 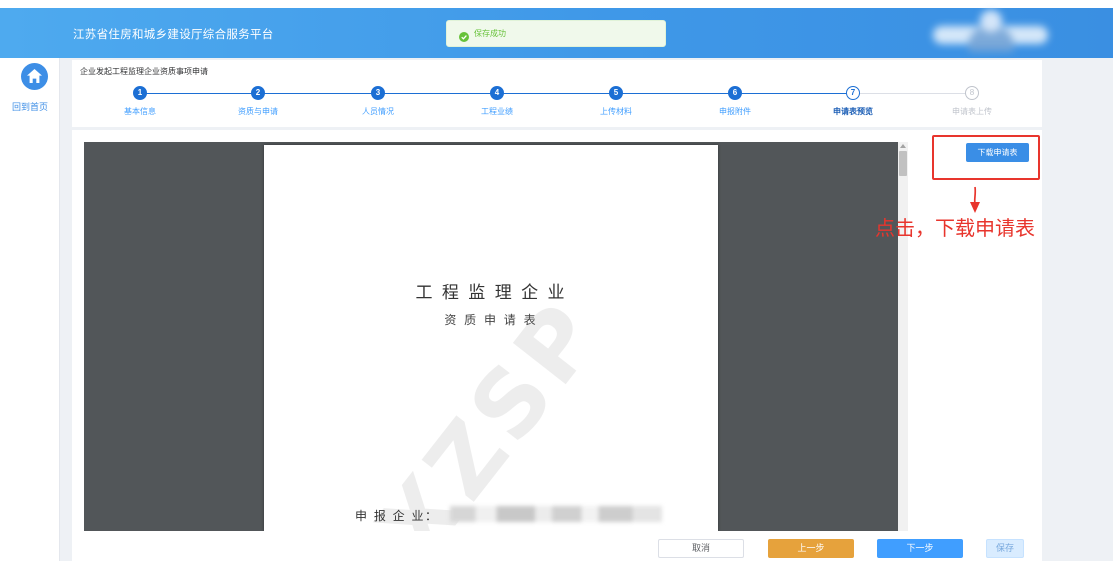 I want to click on step-label: 申请表预览, so click(x=853, y=111).